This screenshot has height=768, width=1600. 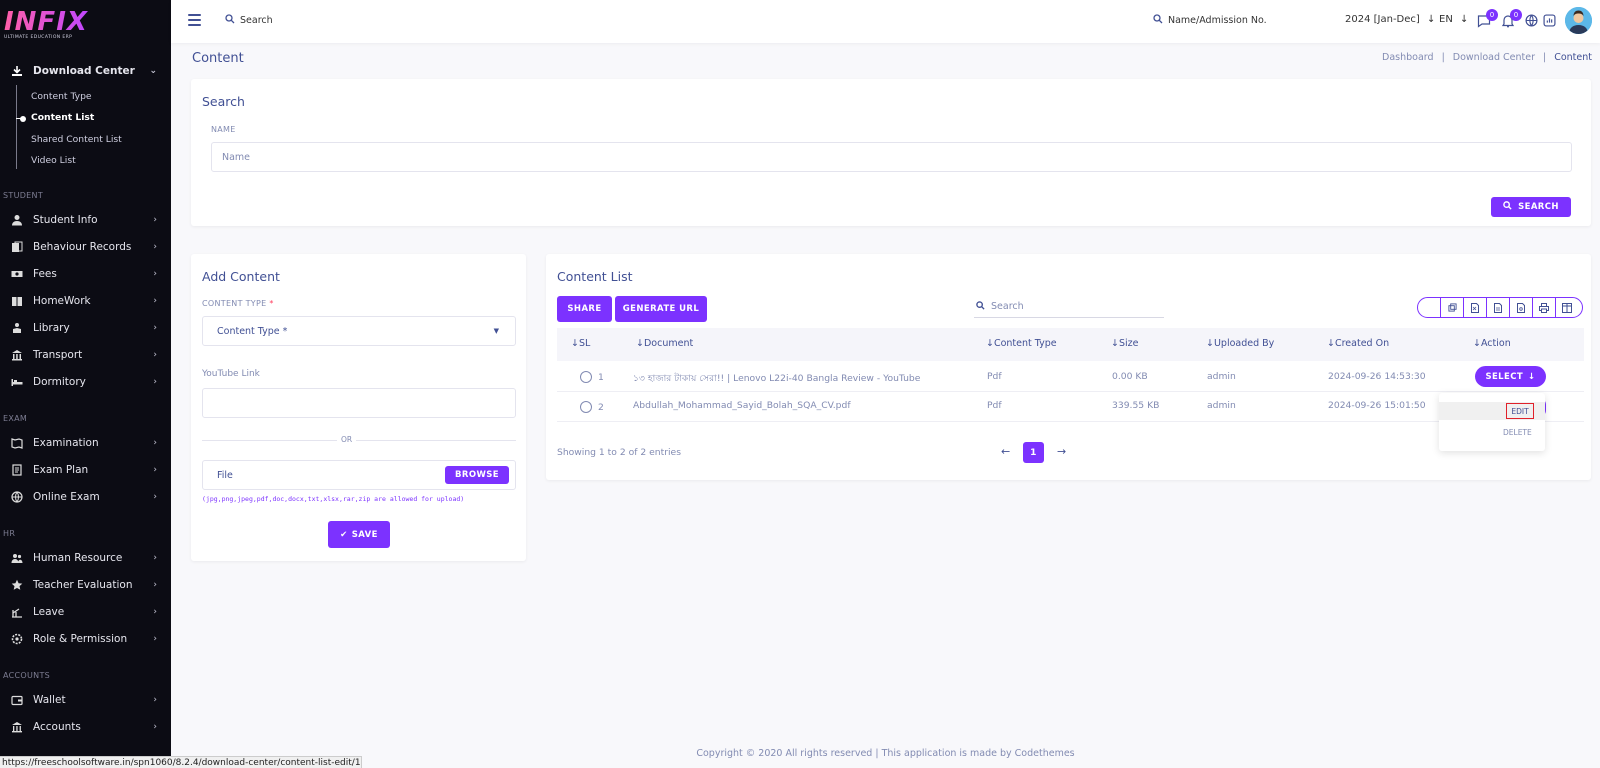 I want to click on next-page-icon: →, so click(x=1061, y=451).